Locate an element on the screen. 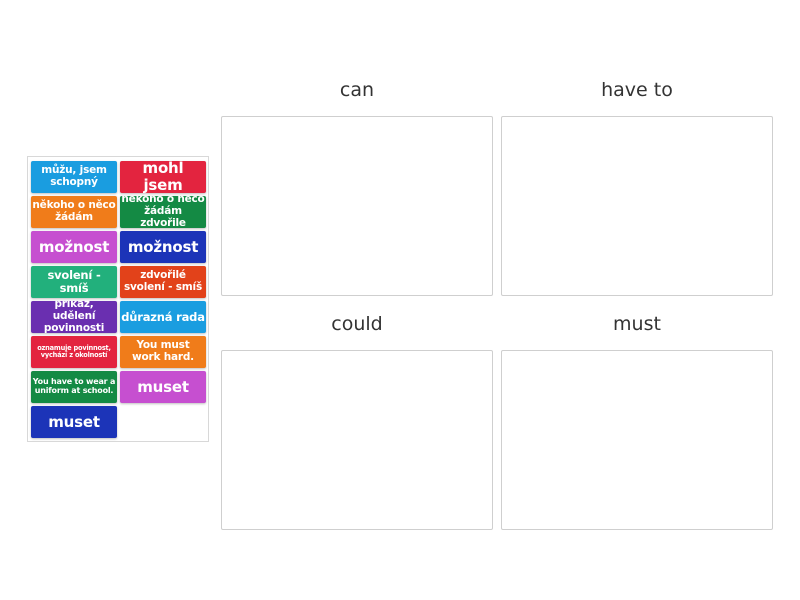 Image resolution: width=800 pixels, height=600 pixels. card-nekoho-o-neco-zadam-zdvorile: někoho o něco žádám zdvořile is located at coordinates (163, 212).